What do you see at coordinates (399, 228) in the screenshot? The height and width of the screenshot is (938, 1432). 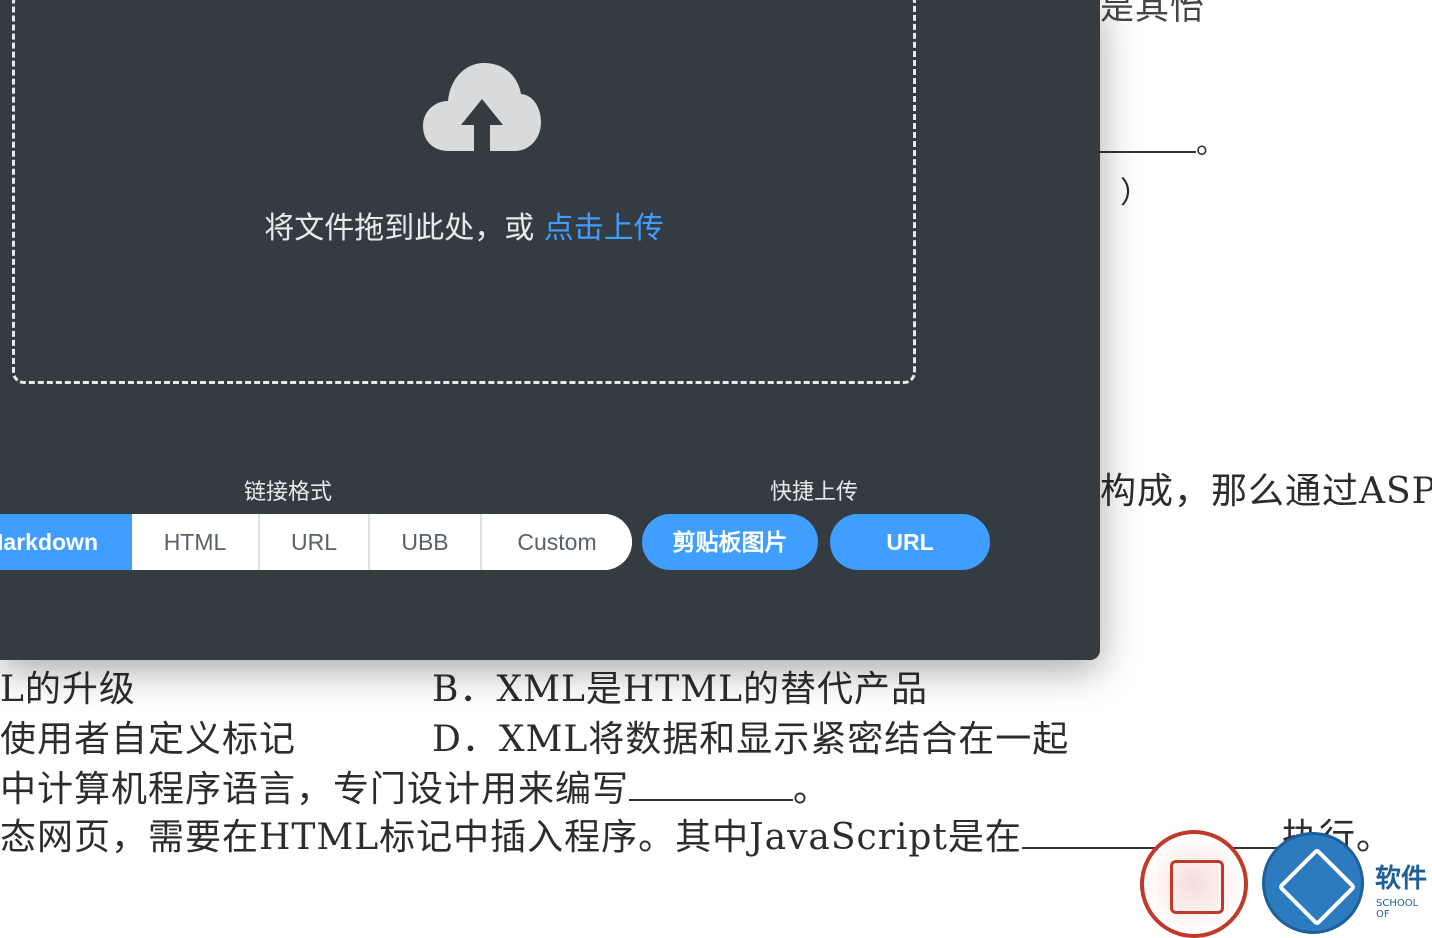 I see `drop-text: 将文件拖到此处，或` at bounding box center [399, 228].